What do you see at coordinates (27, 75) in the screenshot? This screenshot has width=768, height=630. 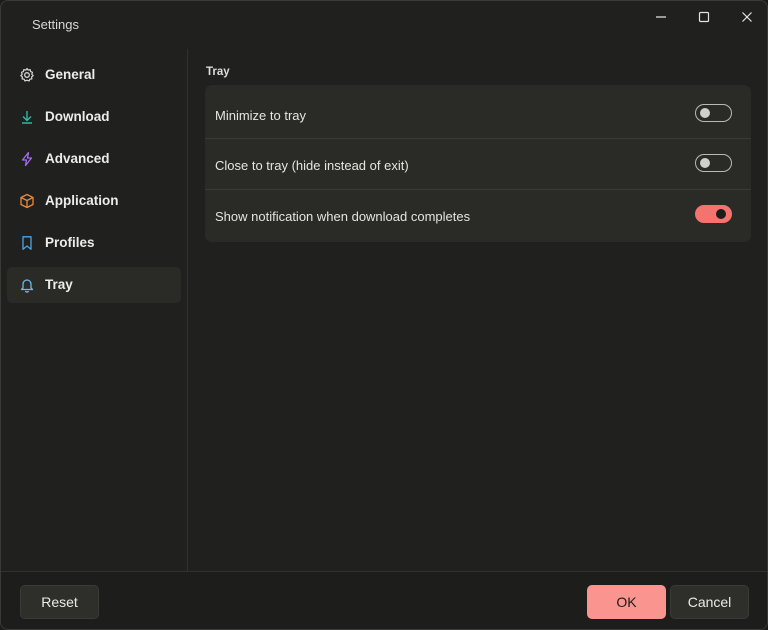 I see `gear-icon` at bounding box center [27, 75].